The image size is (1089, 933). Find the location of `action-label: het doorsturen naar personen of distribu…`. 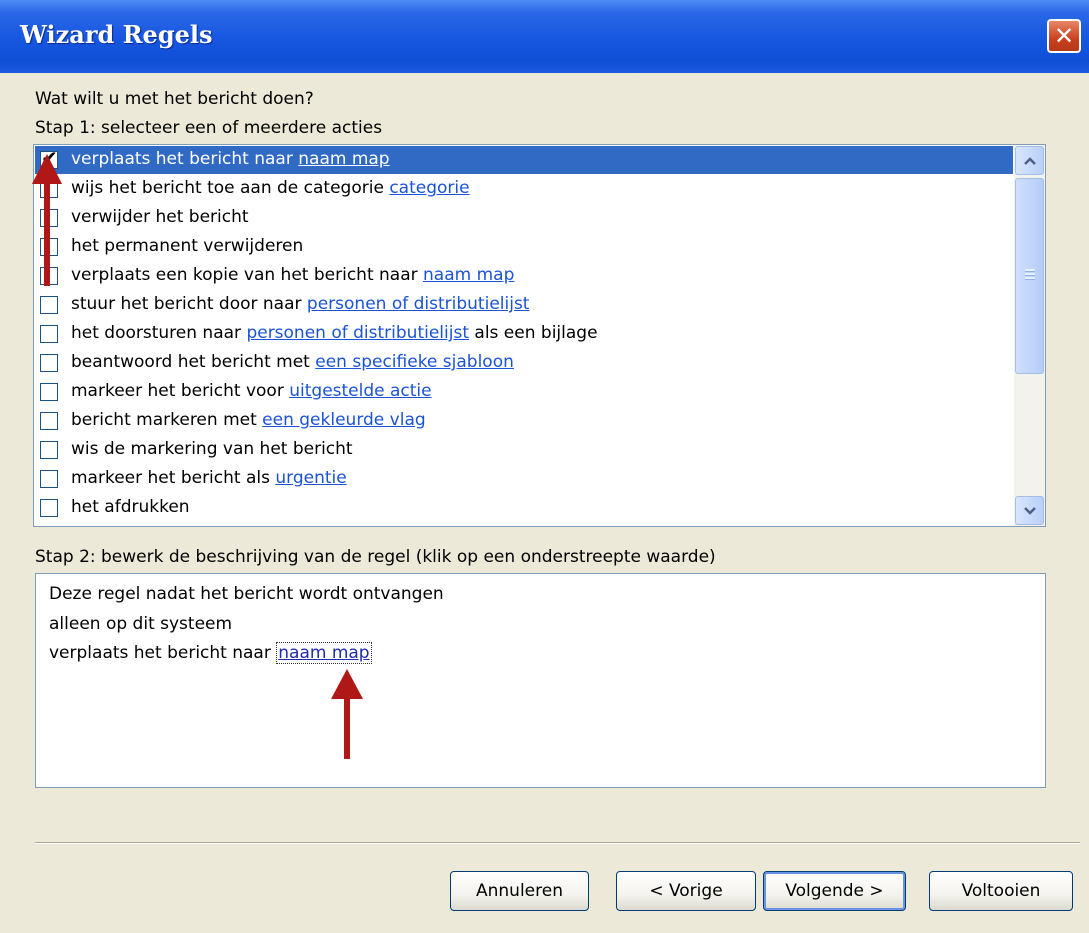

action-label: het doorsturen naar personen of distribu… is located at coordinates (334, 333).